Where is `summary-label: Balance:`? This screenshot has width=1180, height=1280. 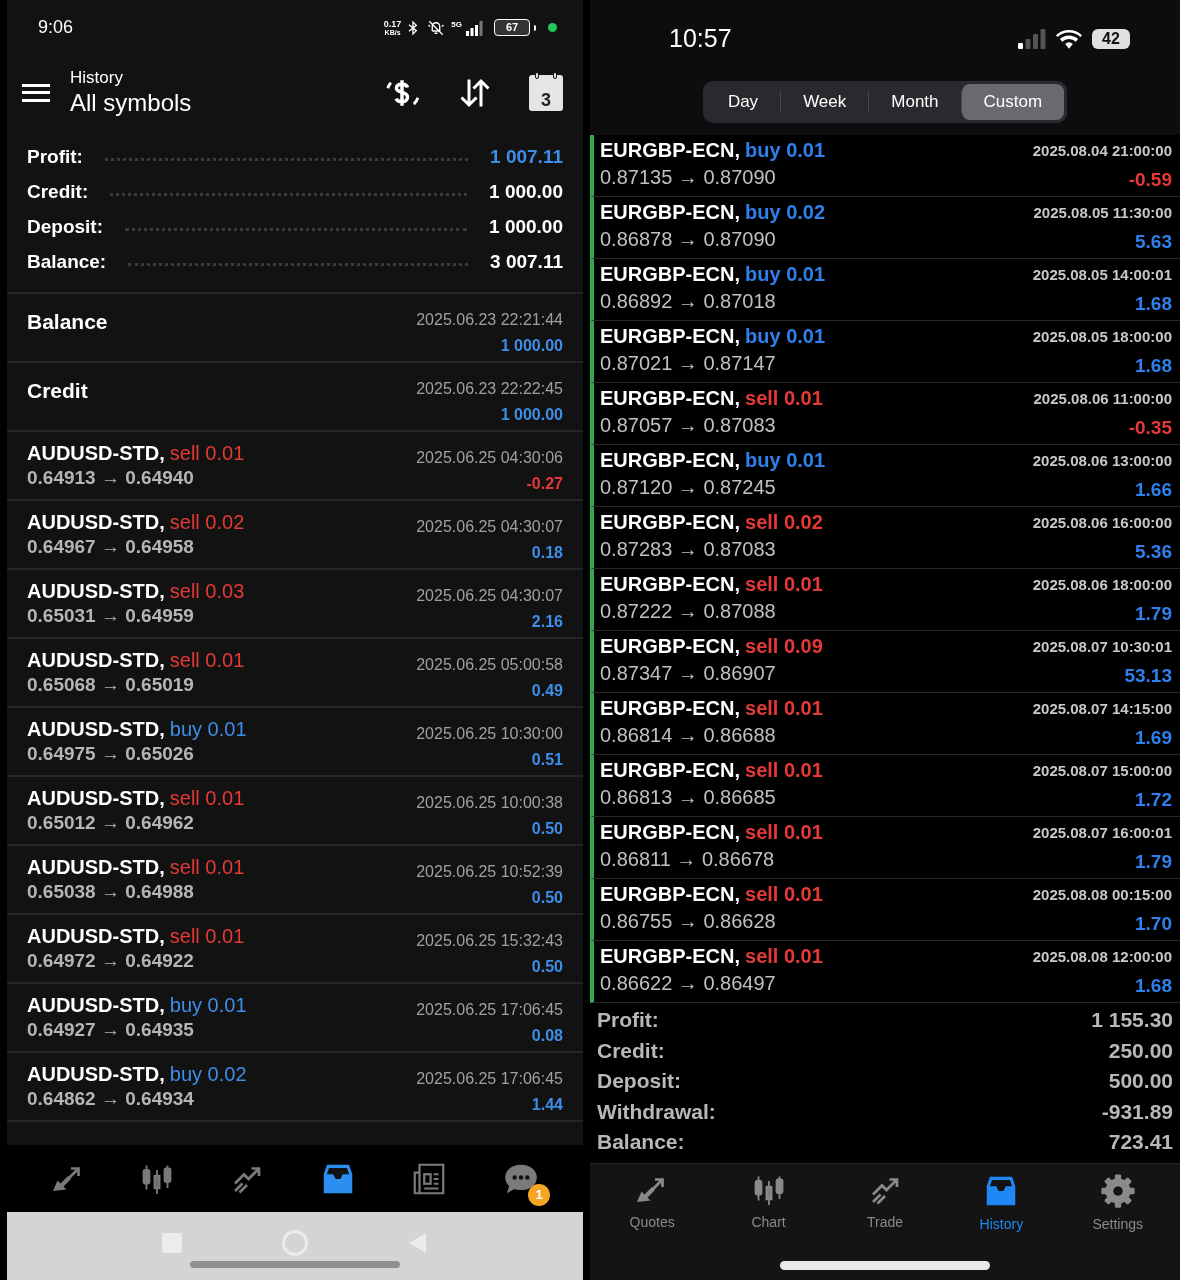
summary-label: Balance: is located at coordinates (641, 1142).